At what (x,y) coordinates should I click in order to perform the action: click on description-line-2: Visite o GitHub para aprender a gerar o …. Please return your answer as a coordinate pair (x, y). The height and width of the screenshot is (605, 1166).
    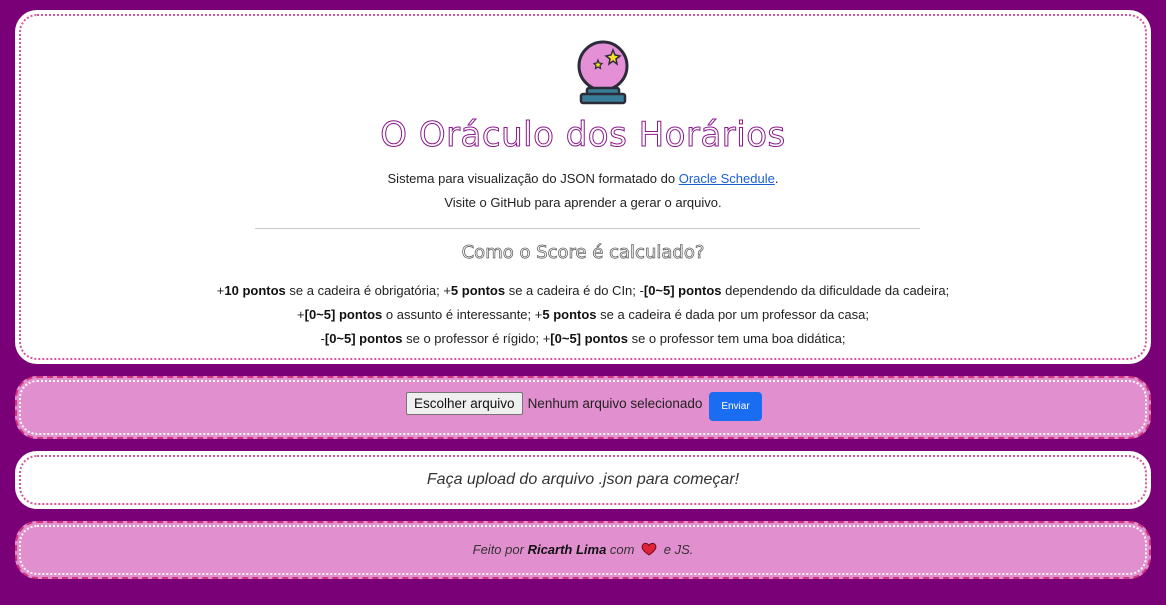
    Looking at the image, I should click on (583, 202).